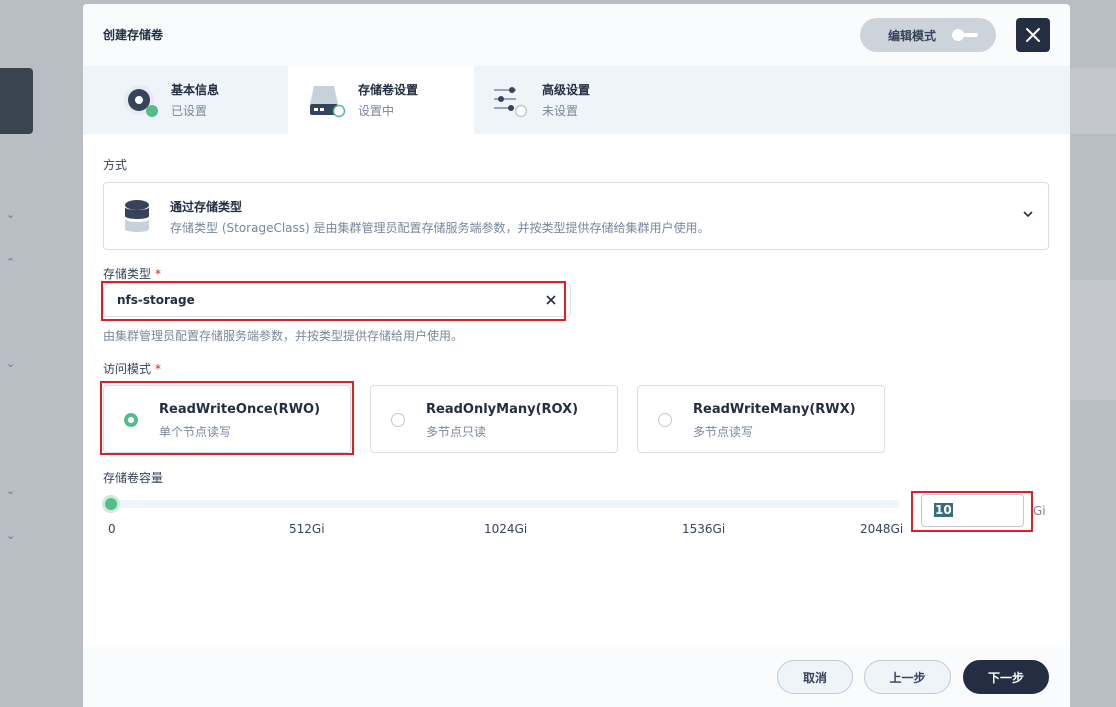  Describe the element at coordinates (1028, 214) in the screenshot. I see `chevron-down-icon` at that location.